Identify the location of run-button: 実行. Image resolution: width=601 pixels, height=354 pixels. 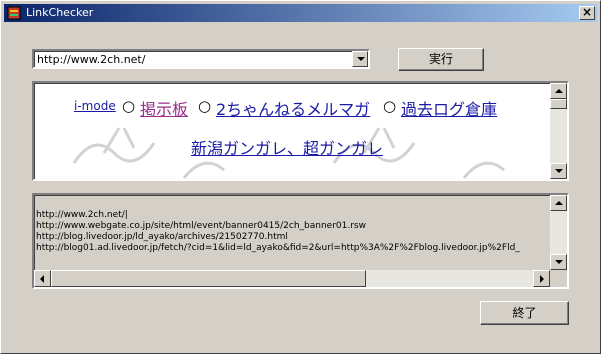
(441, 59).